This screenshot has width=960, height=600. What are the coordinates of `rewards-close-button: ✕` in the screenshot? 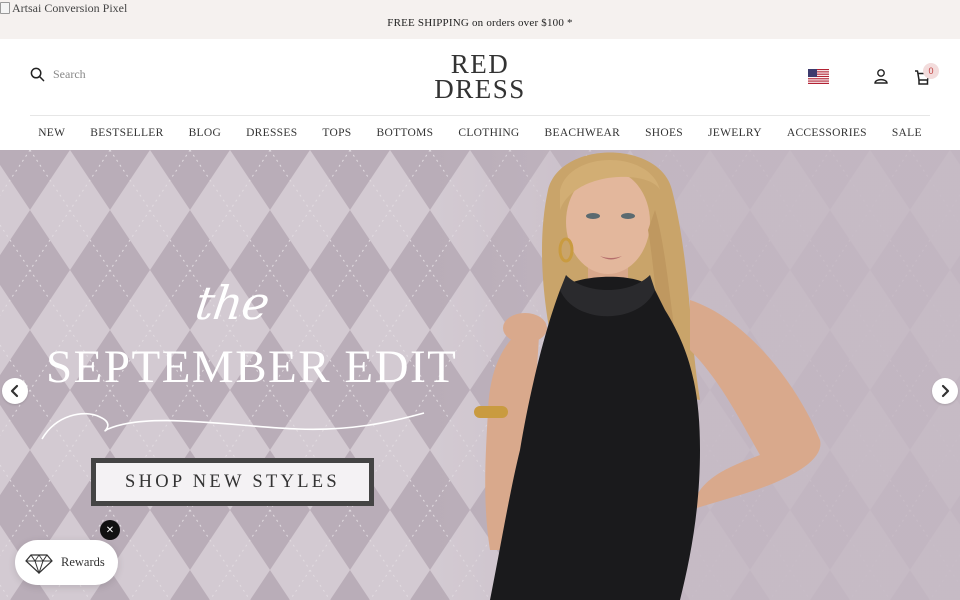 It's located at (110, 530).